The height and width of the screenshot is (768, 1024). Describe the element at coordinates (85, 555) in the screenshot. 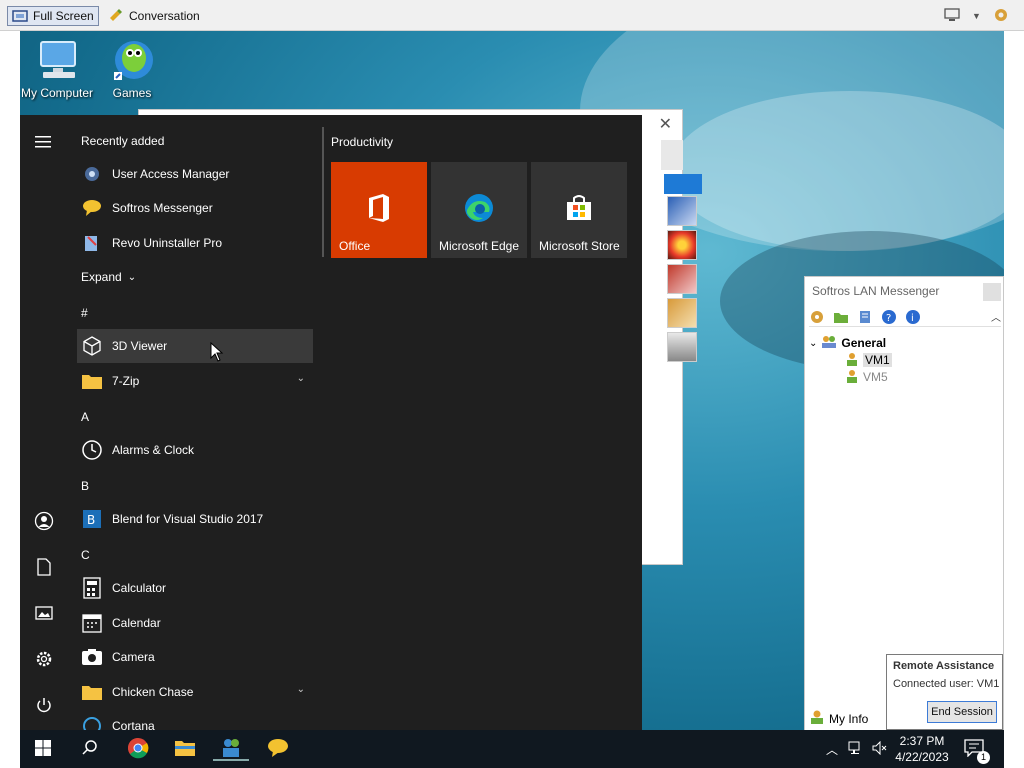

I see `group-letter: C` at that location.